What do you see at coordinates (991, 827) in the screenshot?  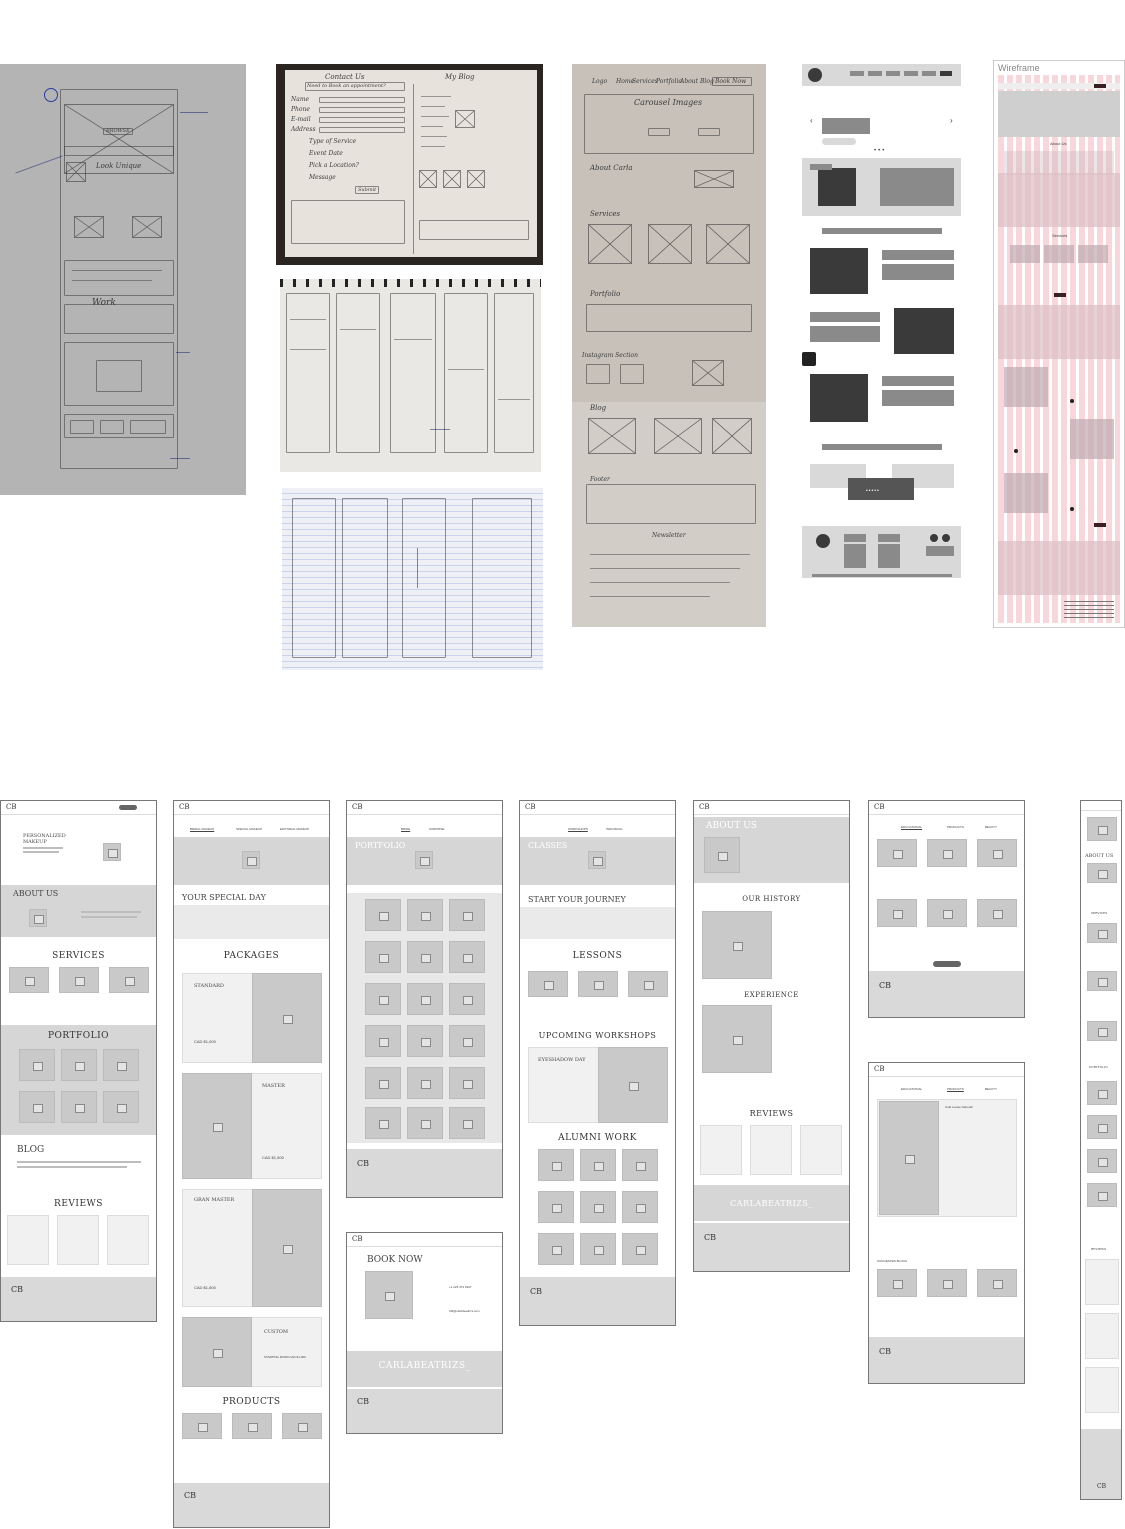 I see `blog-tab-beauty: BEAUTY` at bounding box center [991, 827].